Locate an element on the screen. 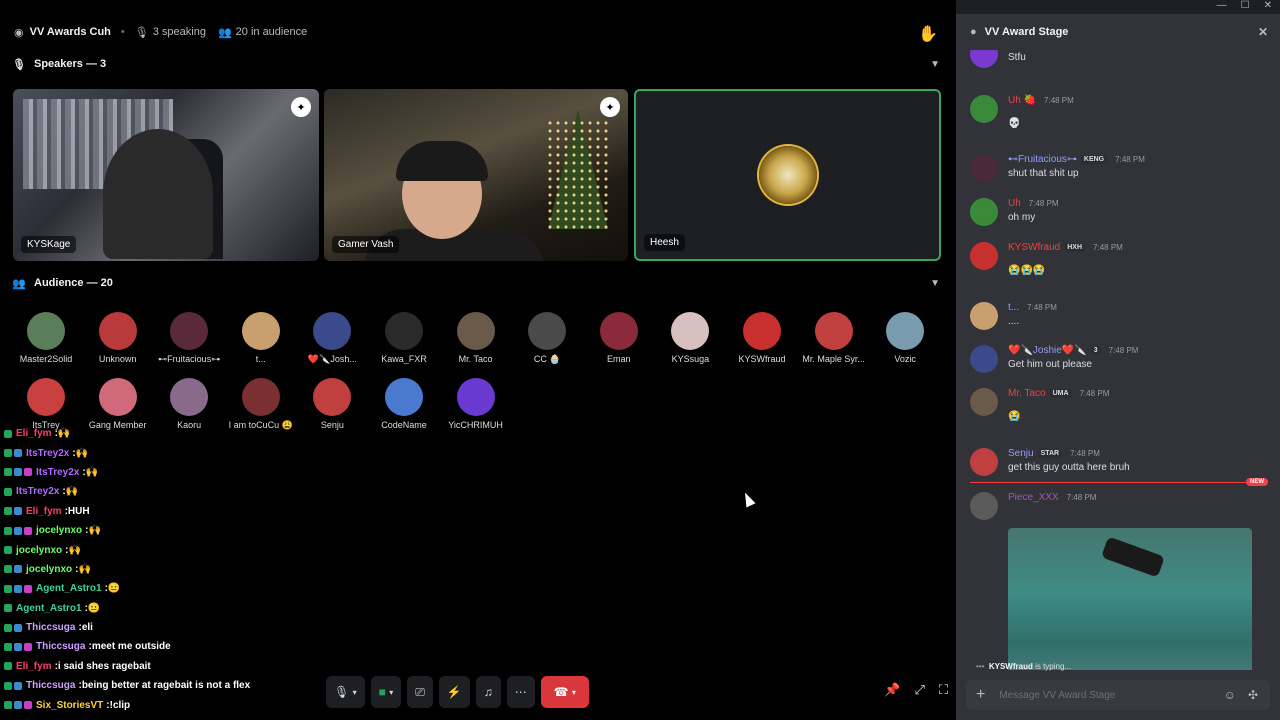 This screenshot has height=720, width=1280. chat-line: Eli_fym: 🙌 is located at coordinates (164, 433).